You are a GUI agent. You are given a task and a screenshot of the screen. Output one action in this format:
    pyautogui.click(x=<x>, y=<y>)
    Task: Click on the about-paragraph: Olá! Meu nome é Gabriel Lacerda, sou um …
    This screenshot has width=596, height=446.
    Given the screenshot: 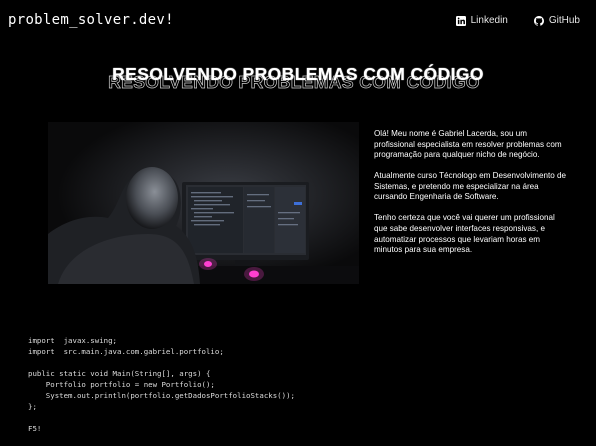 What is the action you would take?
    pyautogui.click(x=468, y=144)
    